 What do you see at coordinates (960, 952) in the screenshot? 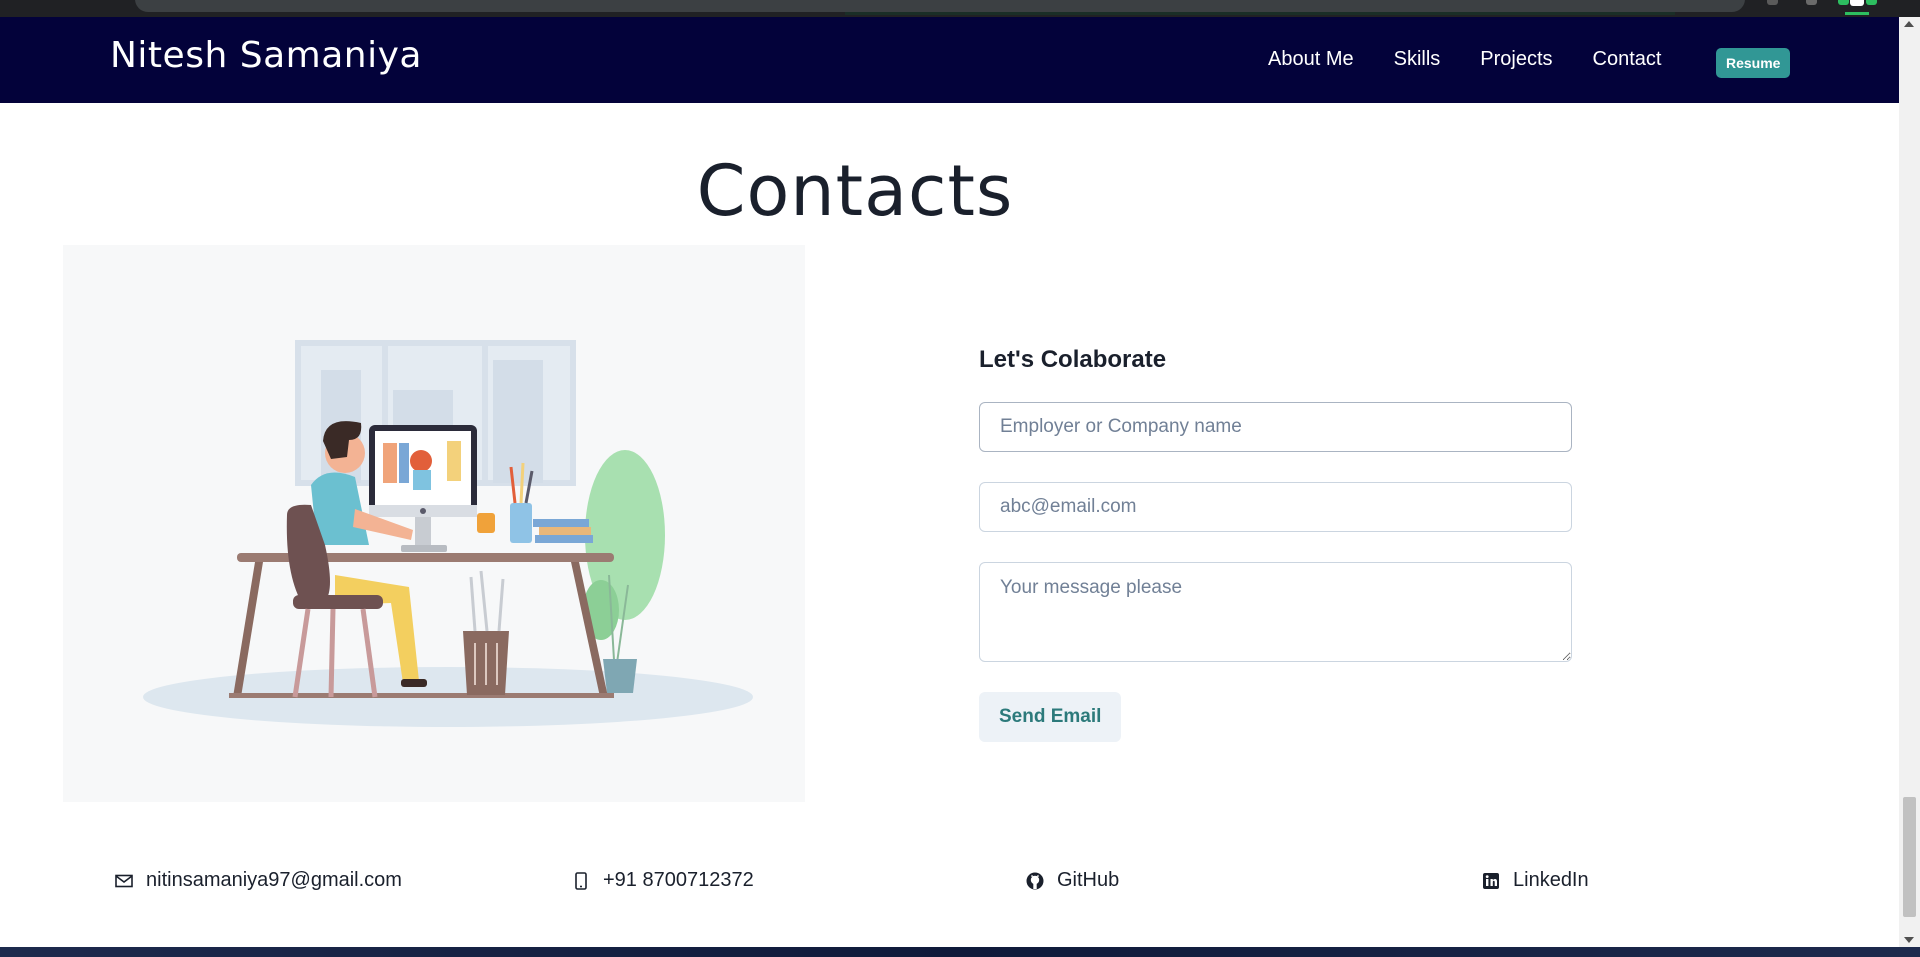
I see `taskbar-strip` at bounding box center [960, 952].